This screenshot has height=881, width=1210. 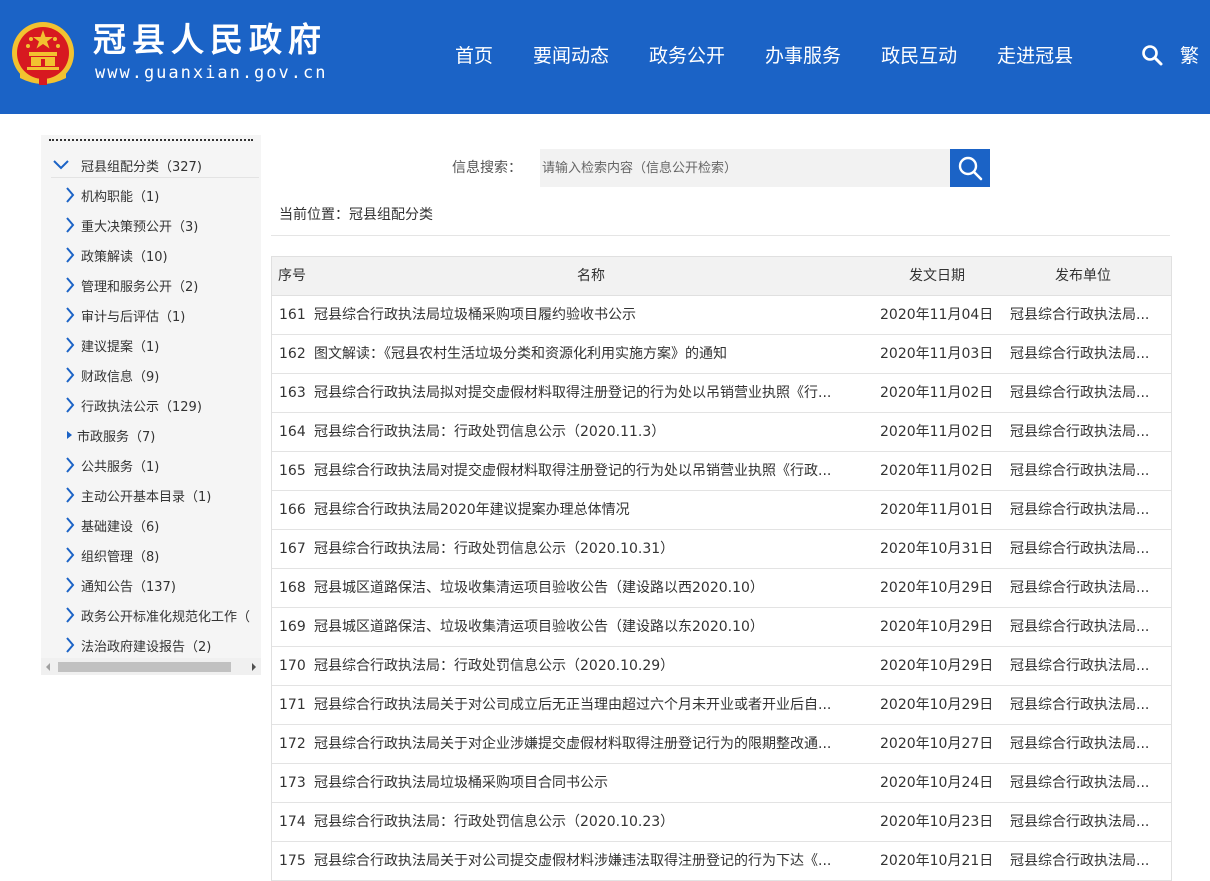 I want to click on tree-item-label: 管理和服务公开（2), so click(x=140, y=287).